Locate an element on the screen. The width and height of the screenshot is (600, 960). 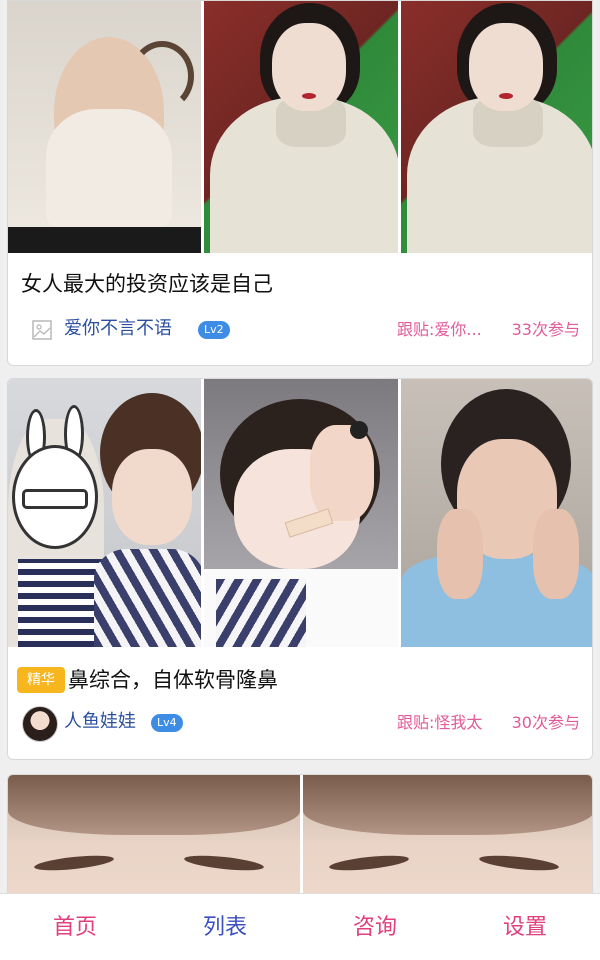
post-title: 女人最大的投资应该是自己 is located at coordinates (147, 284).